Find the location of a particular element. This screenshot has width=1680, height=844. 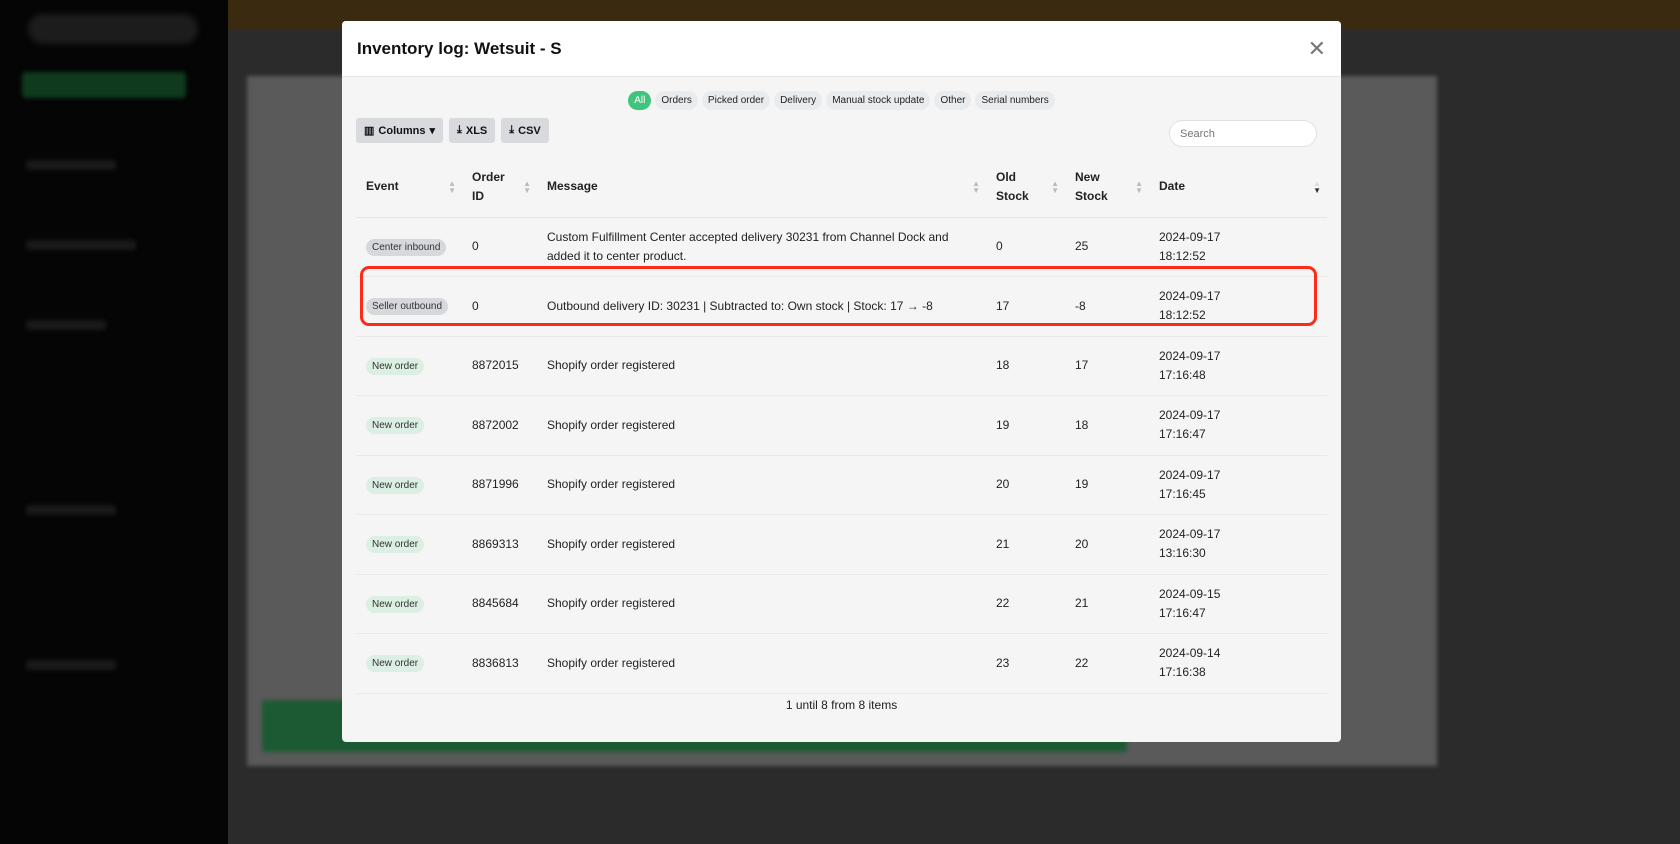

event-cell: Center inbound is located at coordinates (409, 247).